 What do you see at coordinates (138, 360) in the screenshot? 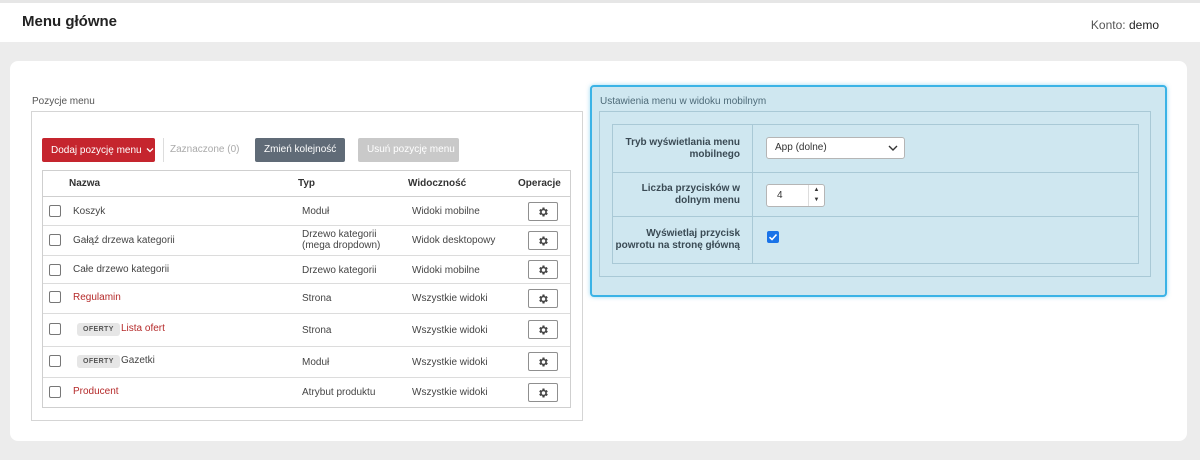
I see `row-name: Gazetki` at bounding box center [138, 360].